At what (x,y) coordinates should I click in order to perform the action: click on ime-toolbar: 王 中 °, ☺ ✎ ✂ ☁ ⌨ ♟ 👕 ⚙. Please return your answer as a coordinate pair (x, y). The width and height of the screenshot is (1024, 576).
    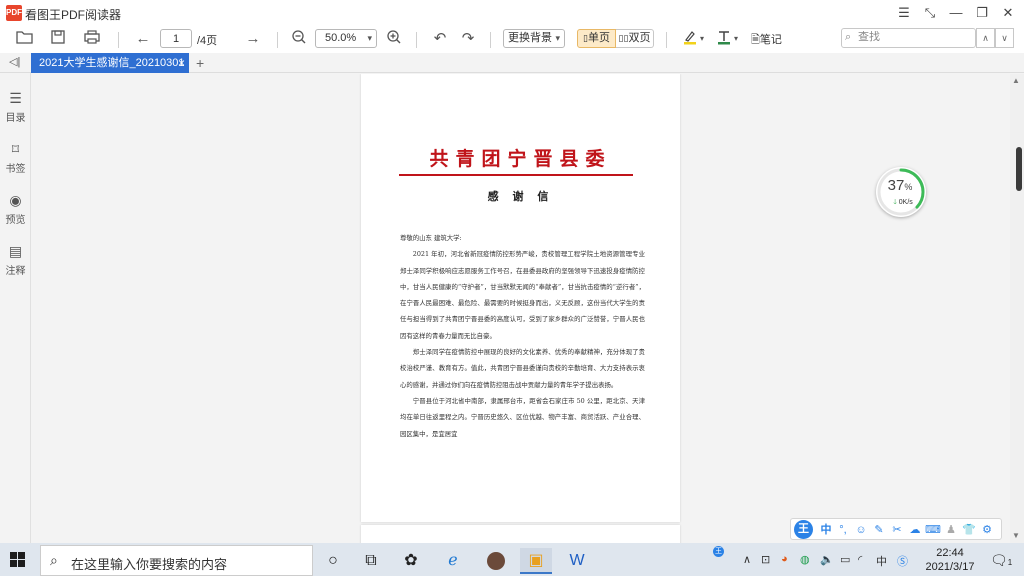
    Looking at the image, I should click on (896, 529).